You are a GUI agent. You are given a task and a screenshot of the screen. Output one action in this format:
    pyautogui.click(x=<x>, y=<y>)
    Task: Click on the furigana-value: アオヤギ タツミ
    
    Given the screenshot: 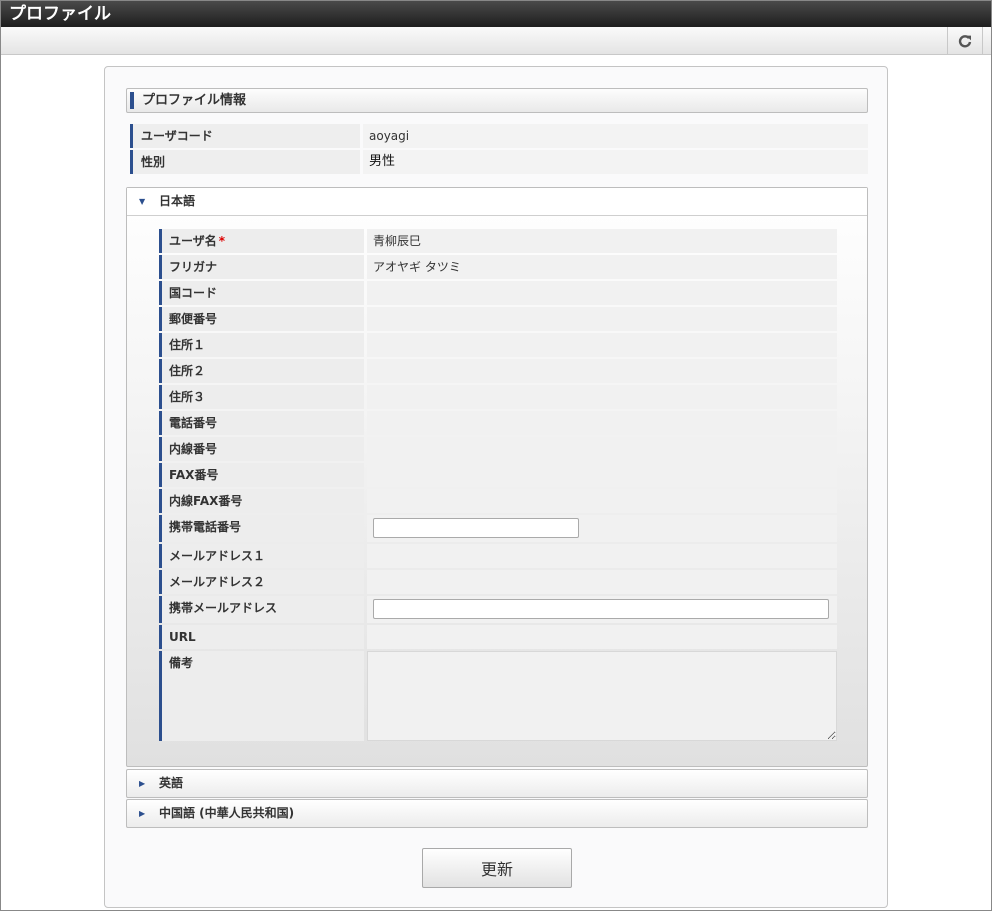 What is the action you would take?
    pyautogui.click(x=602, y=267)
    